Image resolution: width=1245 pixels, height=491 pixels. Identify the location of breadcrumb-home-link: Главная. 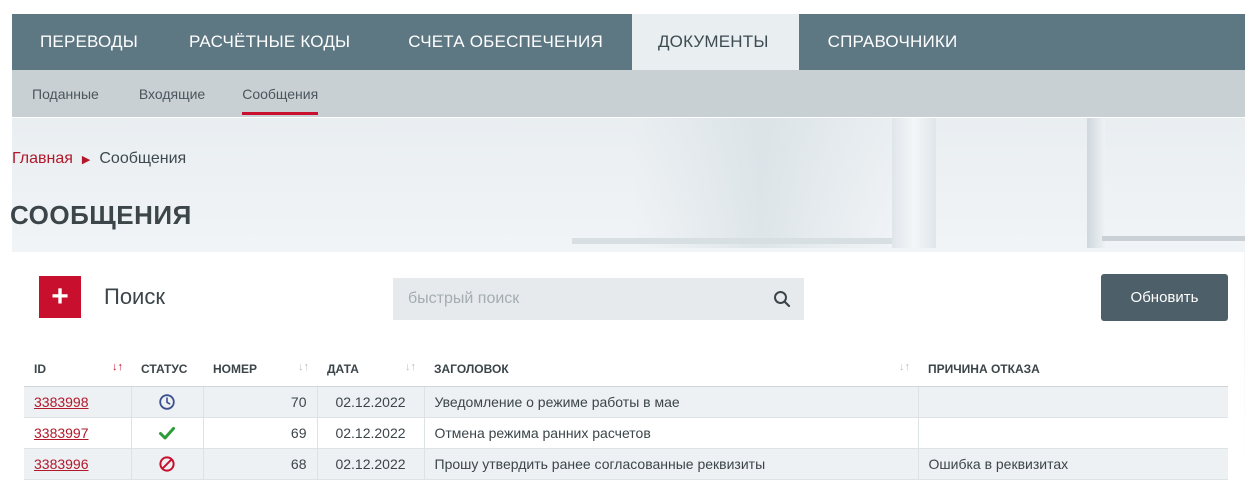
(42, 159).